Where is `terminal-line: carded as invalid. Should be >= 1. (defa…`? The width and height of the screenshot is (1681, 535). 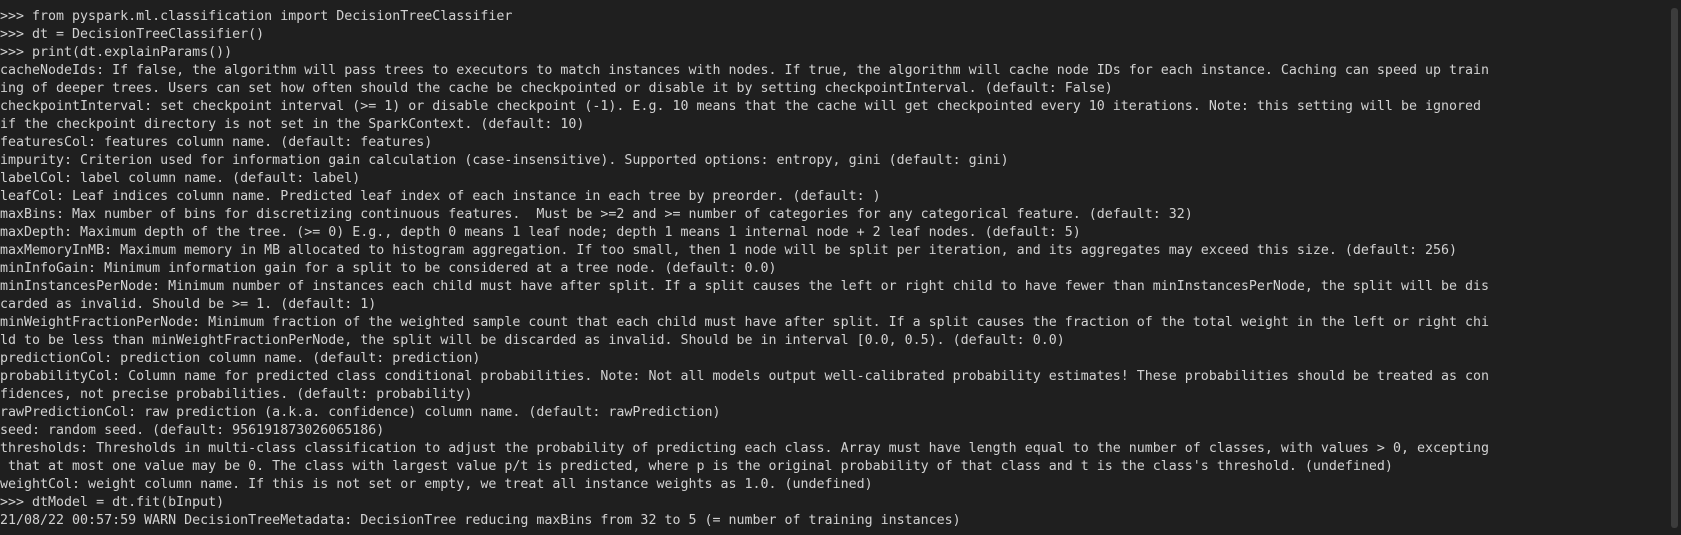 terminal-line: carded as invalid. Should be >= 1. (defa… is located at coordinates (188, 304).